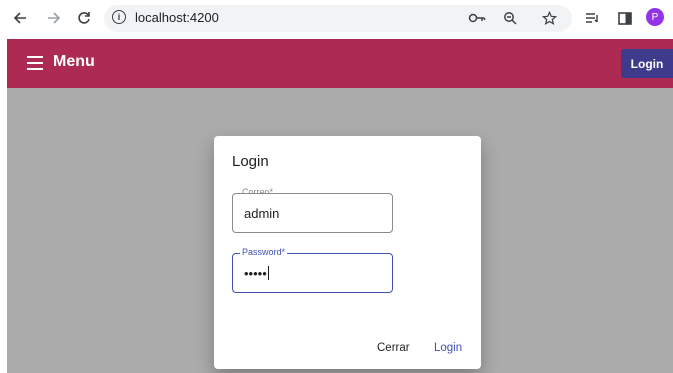 The height and width of the screenshot is (373, 673). I want to click on login-submit-button: Login, so click(448, 348).